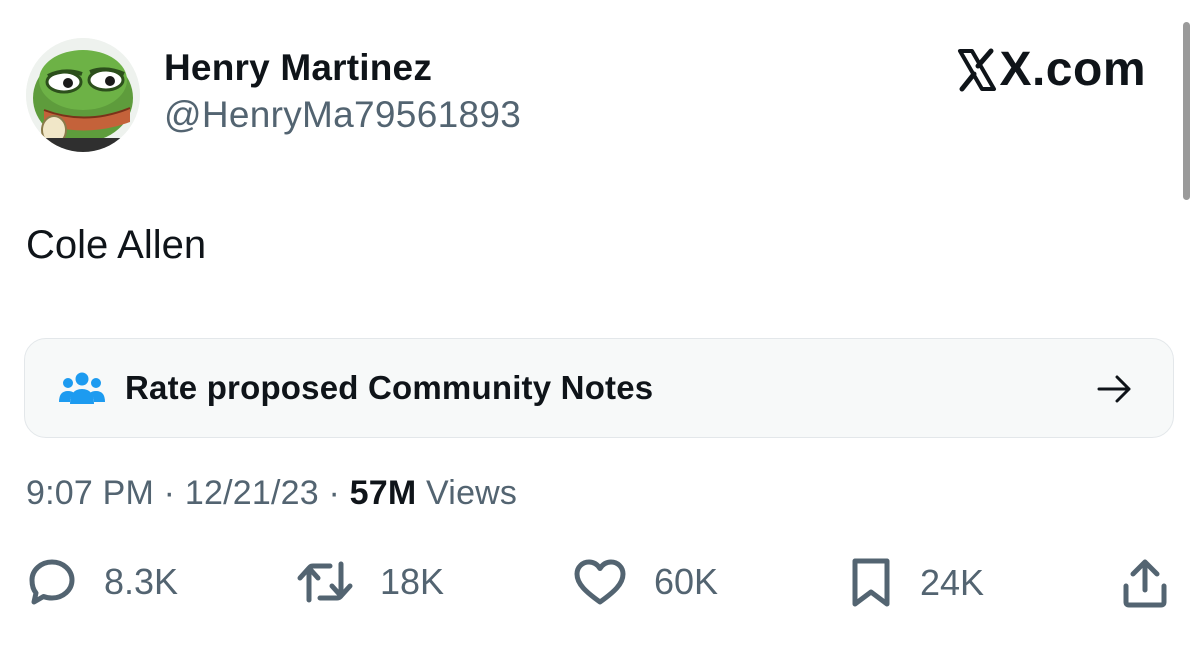 This screenshot has width=1200, height=652. What do you see at coordinates (141, 581) in the screenshot?
I see `reply-count: 8.3K` at bounding box center [141, 581].